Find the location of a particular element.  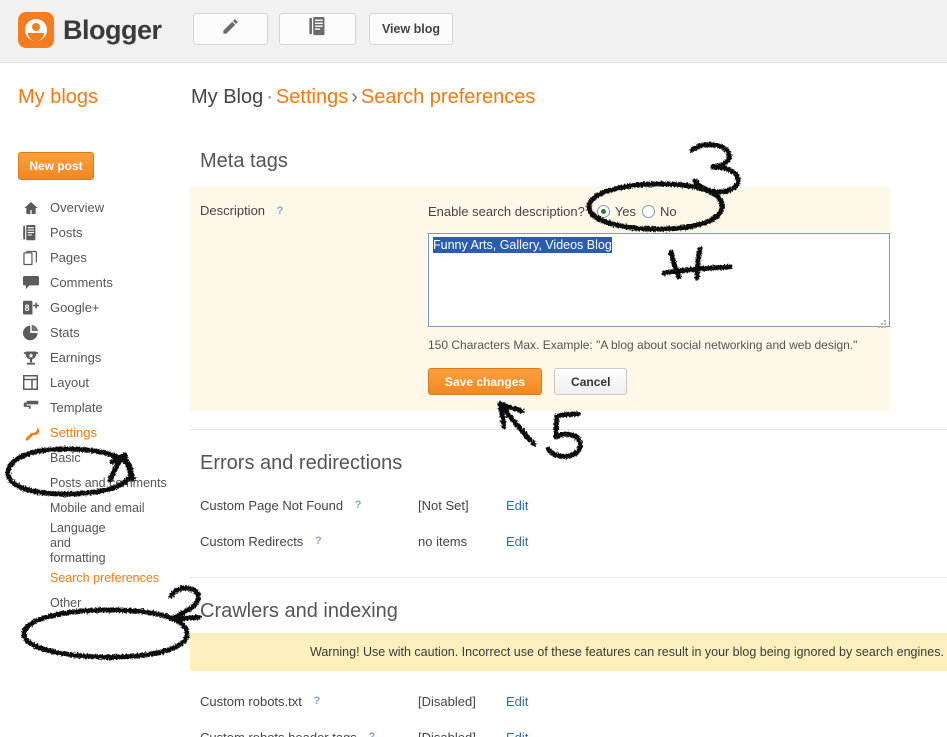

google-plus-icon: 8 is located at coordinates (30, 307).